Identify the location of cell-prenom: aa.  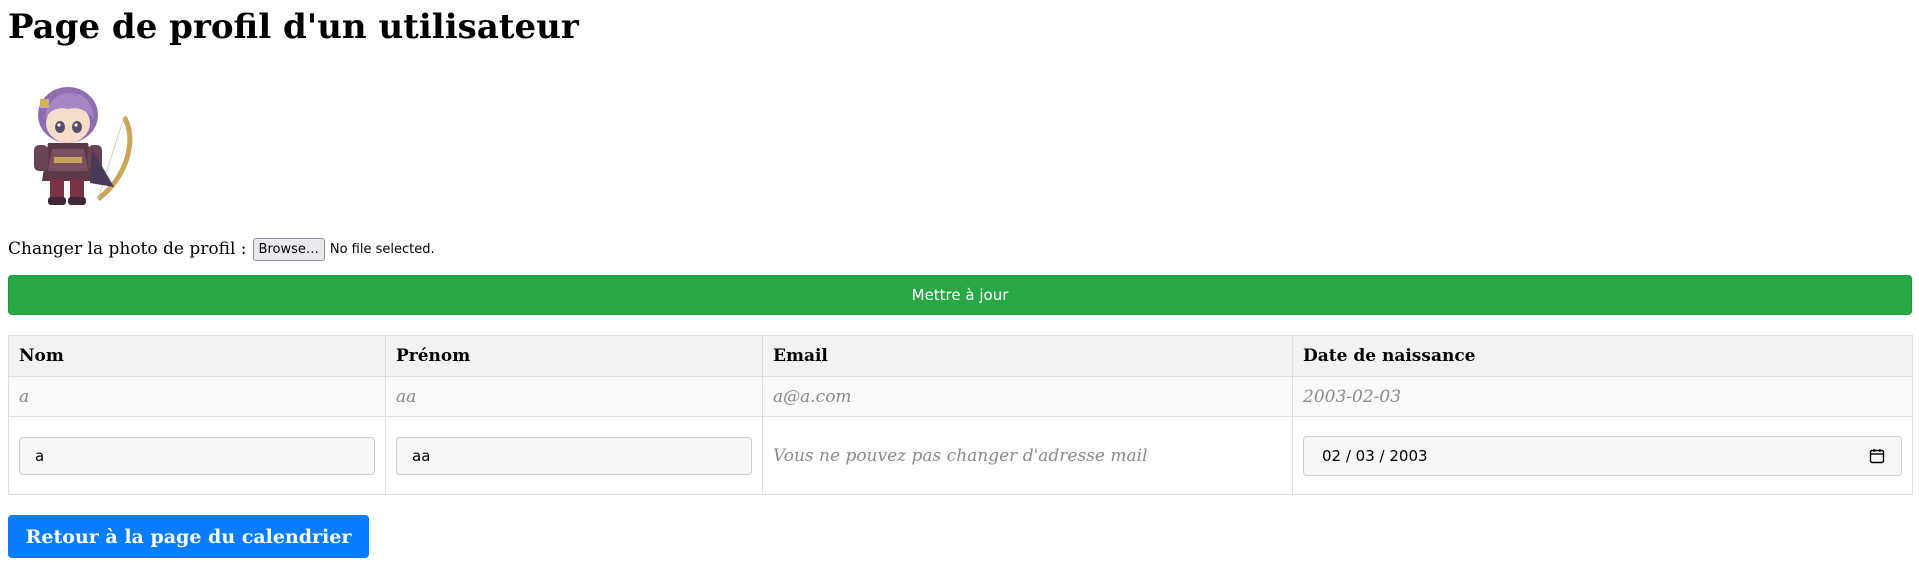
(574, 396).